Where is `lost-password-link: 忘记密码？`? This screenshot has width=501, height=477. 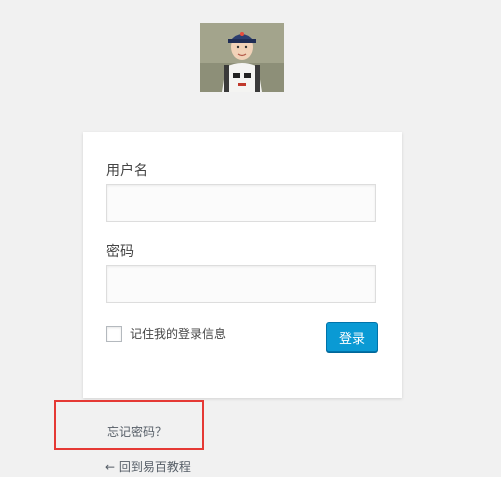 lost-password-link: 忘记密码？ is located at coordinates (137, 432).